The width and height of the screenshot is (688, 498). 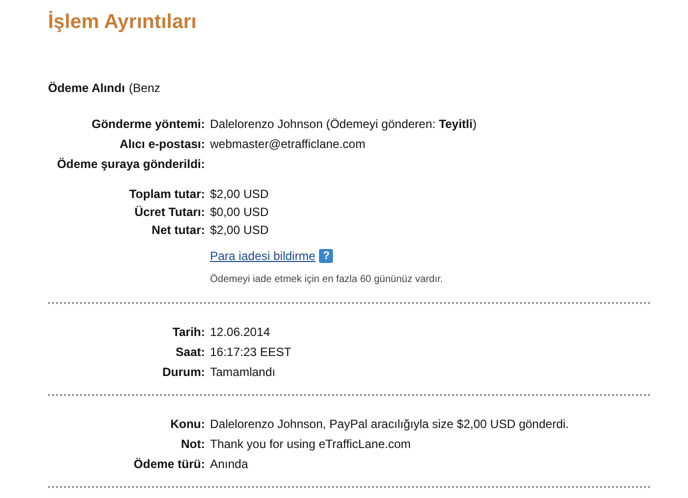 I want to click on field-value: $0,00 USD, so click(x=239, y=212).